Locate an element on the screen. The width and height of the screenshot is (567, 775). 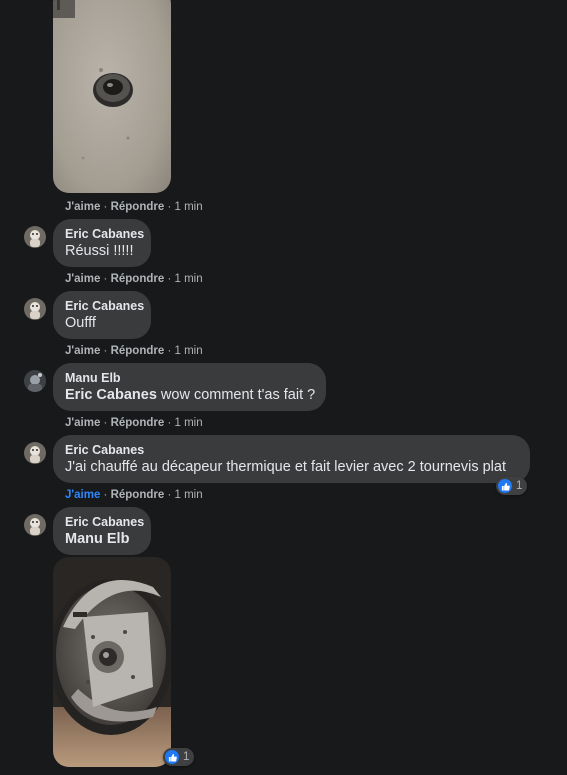
mention-link: Manu Elb is located at coordinates (102, 539).